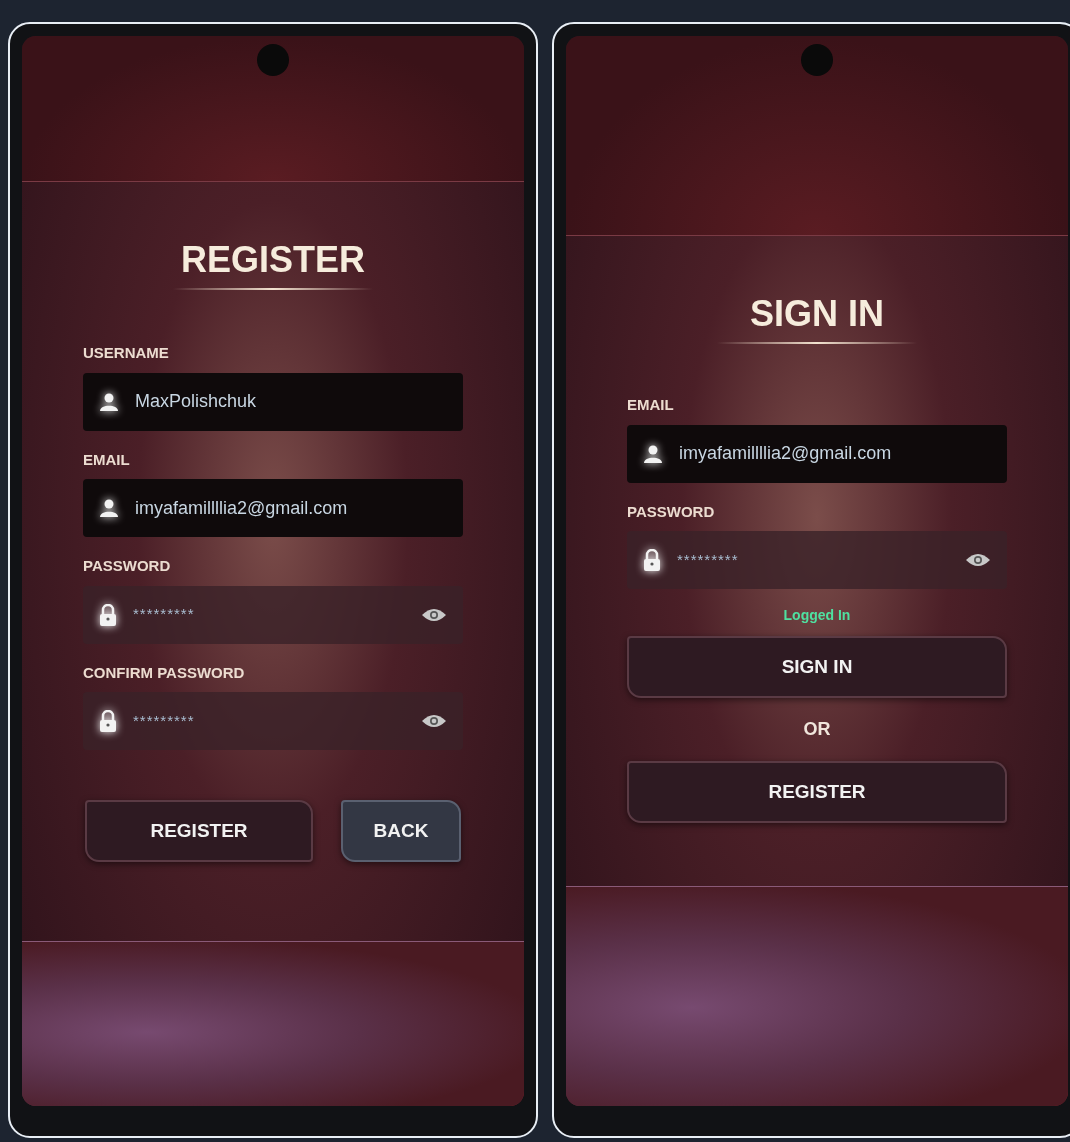  What do you see at coordinates (164, 672) in the screenshot?
I see `field-label: CONFIRM PASSWORD` at bounding box center [164, 672].